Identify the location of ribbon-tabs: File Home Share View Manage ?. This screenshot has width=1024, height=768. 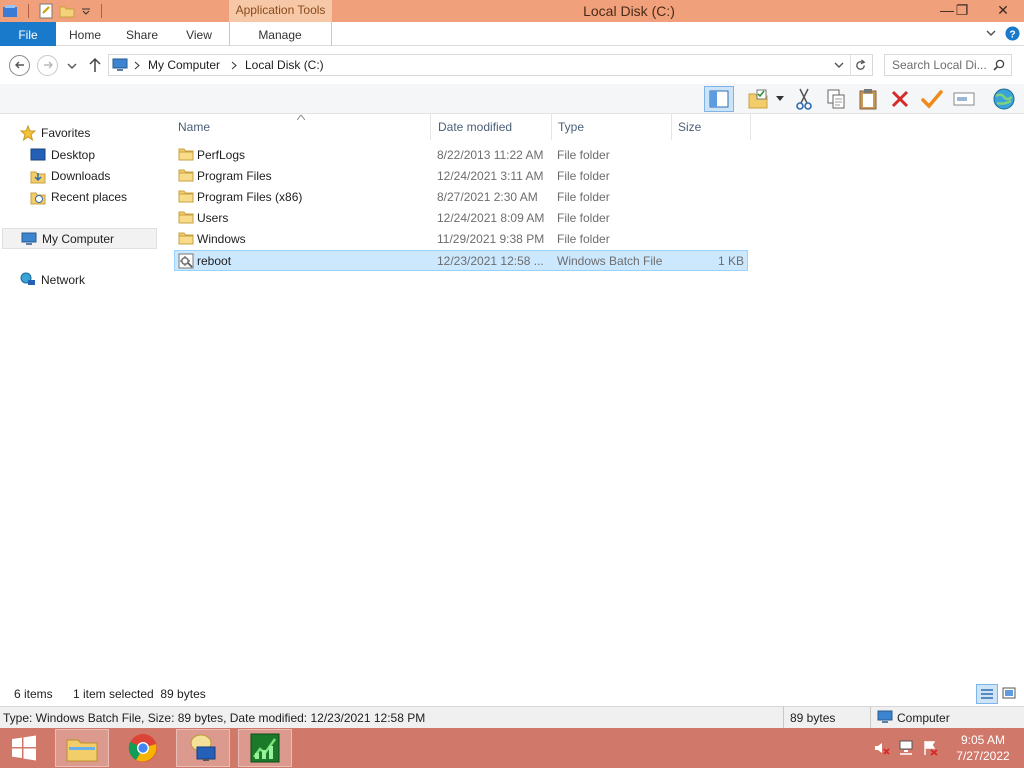
(512, 34).